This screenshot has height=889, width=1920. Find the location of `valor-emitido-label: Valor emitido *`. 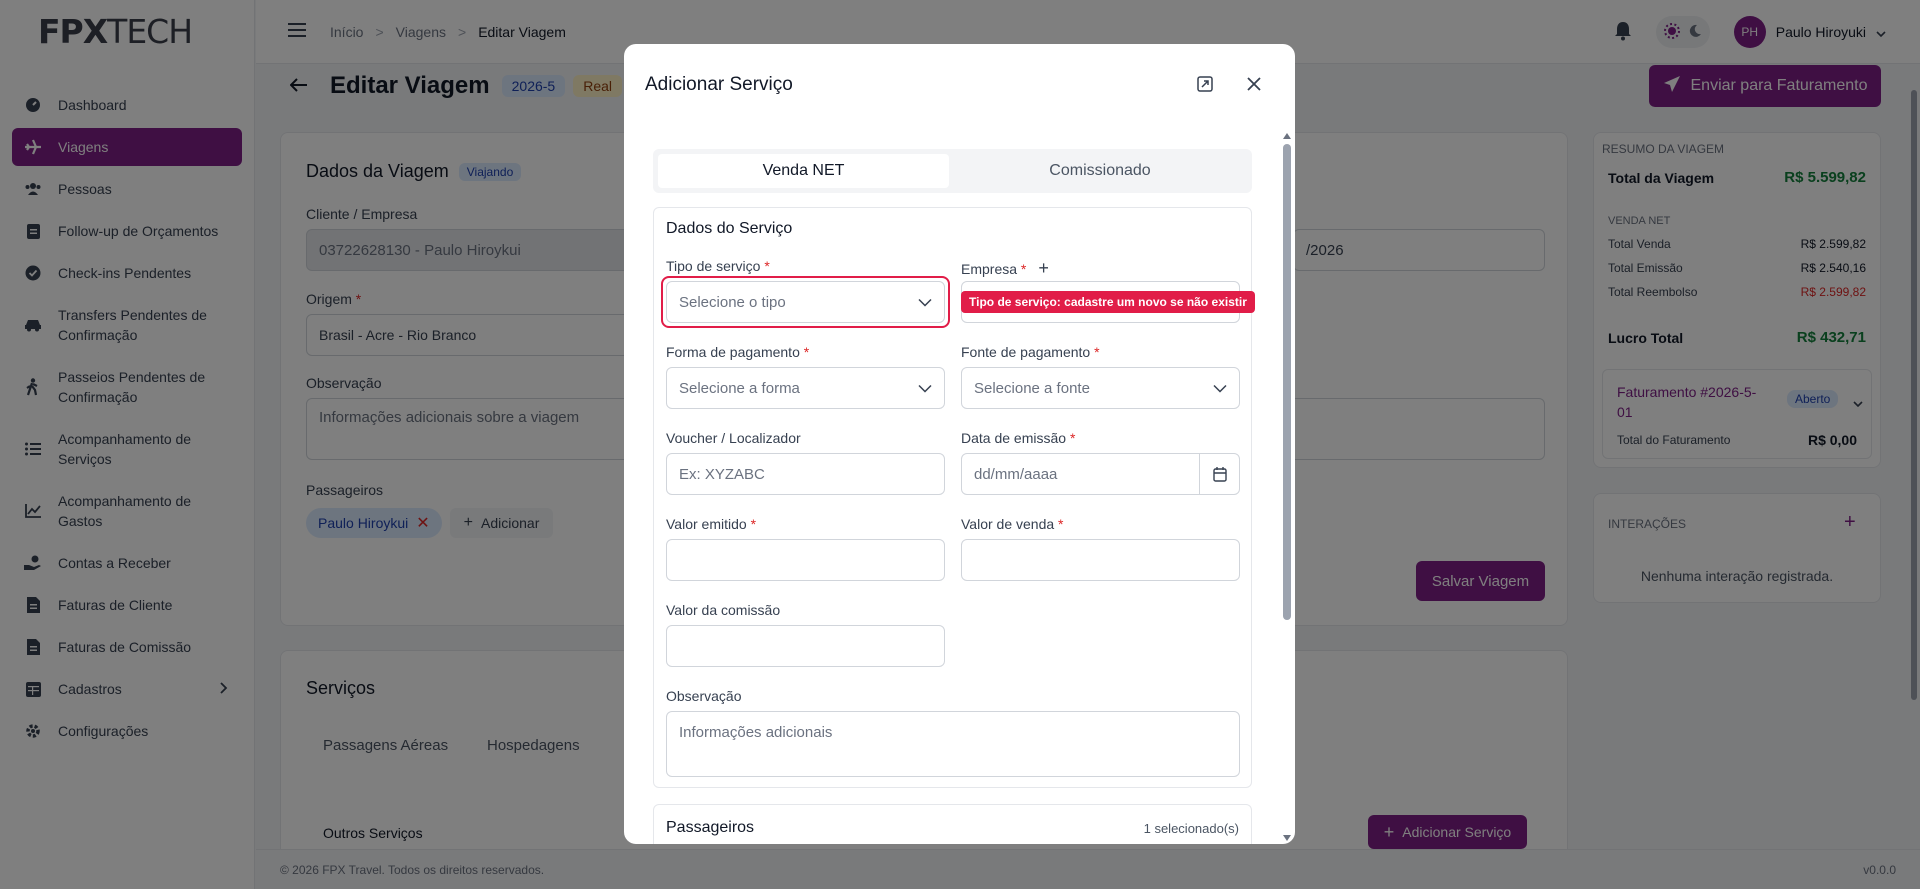

valor-emitido-label: Valor emitido * is located at coordinates (711, 524).